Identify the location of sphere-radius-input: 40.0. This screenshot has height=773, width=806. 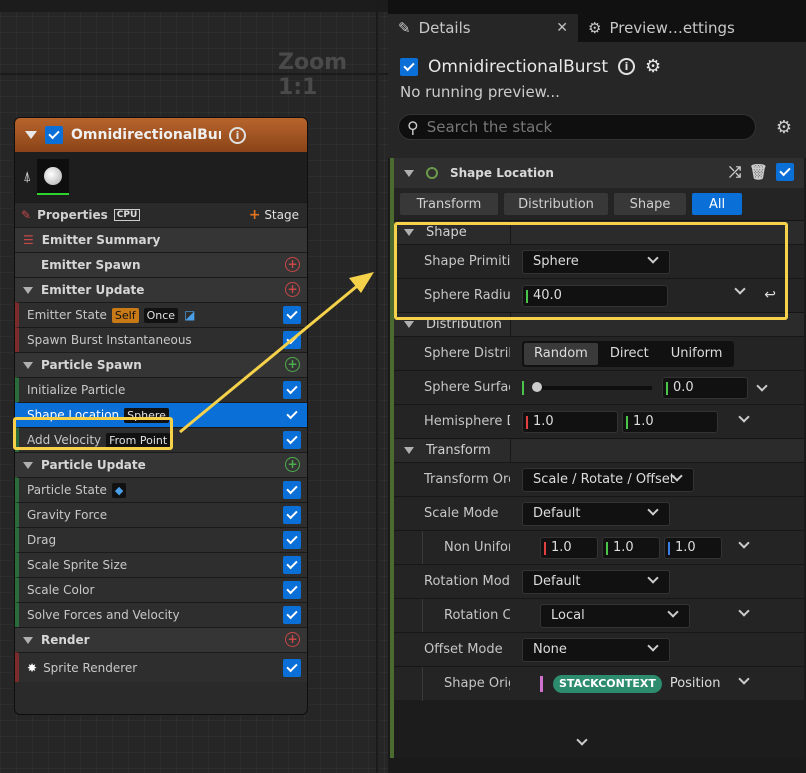
(595, 295).